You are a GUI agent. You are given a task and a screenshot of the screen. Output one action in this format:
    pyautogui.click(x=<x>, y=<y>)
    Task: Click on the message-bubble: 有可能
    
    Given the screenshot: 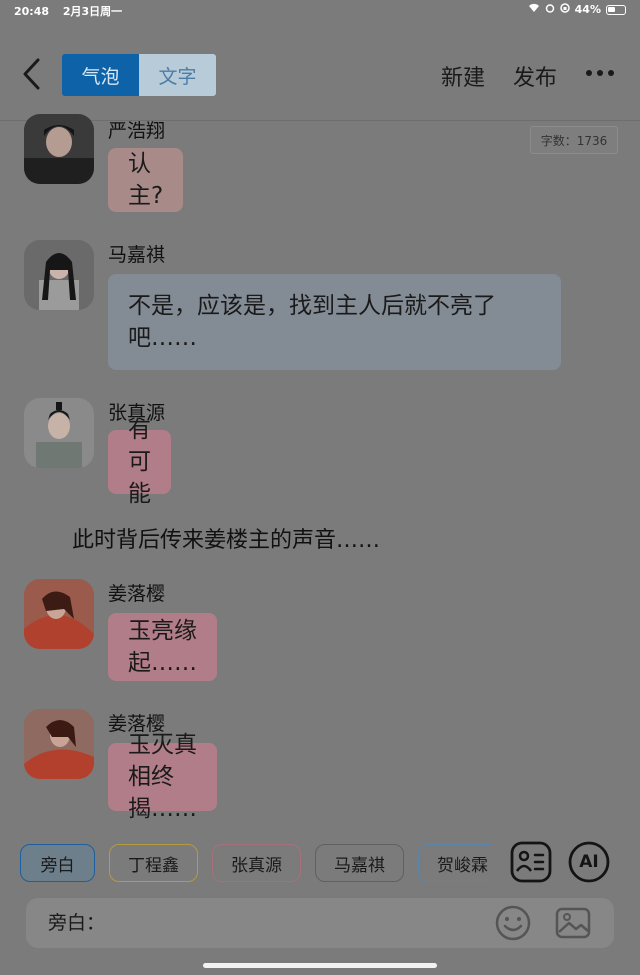 What is the action you would take?
    pyautogui.click(x=139, y=462)
    